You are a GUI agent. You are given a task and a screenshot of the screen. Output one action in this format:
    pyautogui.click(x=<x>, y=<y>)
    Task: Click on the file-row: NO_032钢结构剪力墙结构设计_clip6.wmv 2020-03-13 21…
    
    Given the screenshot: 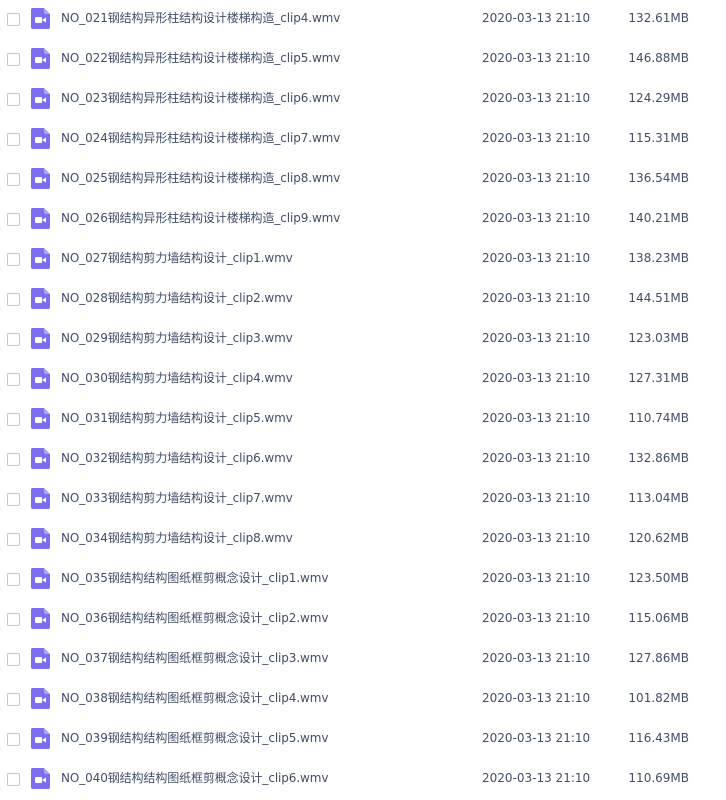 What is the action you would take?
    pyautogui.click(x=363, y=460)
    